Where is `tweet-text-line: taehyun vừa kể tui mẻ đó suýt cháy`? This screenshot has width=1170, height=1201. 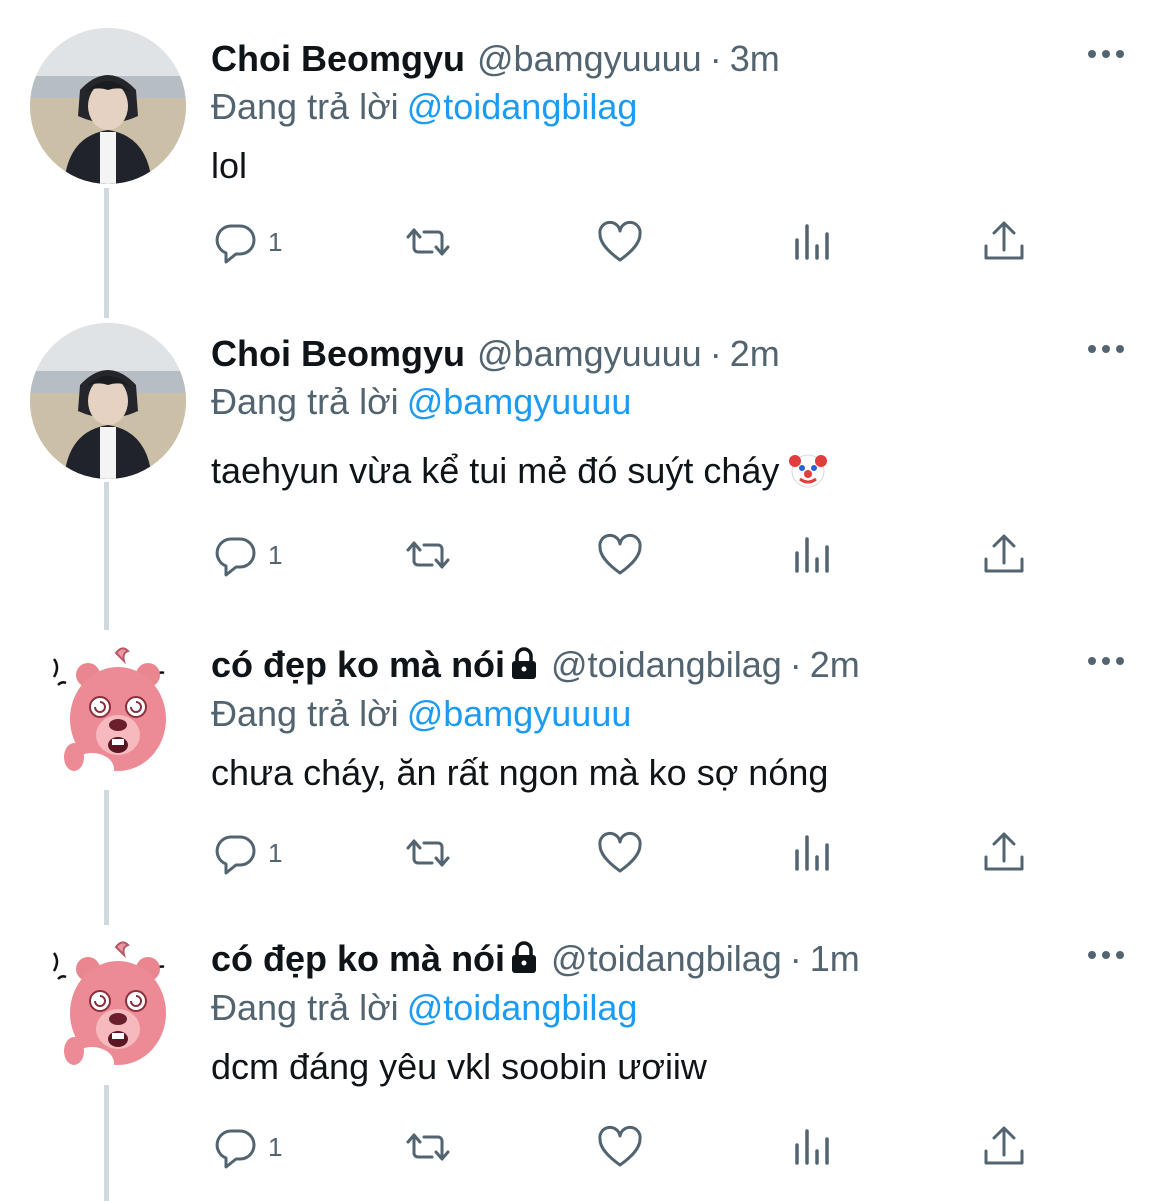
tweet-text-line: taehyun vừa kể tui mẻ đó suýt cháy is located at coordinates (519, 471).